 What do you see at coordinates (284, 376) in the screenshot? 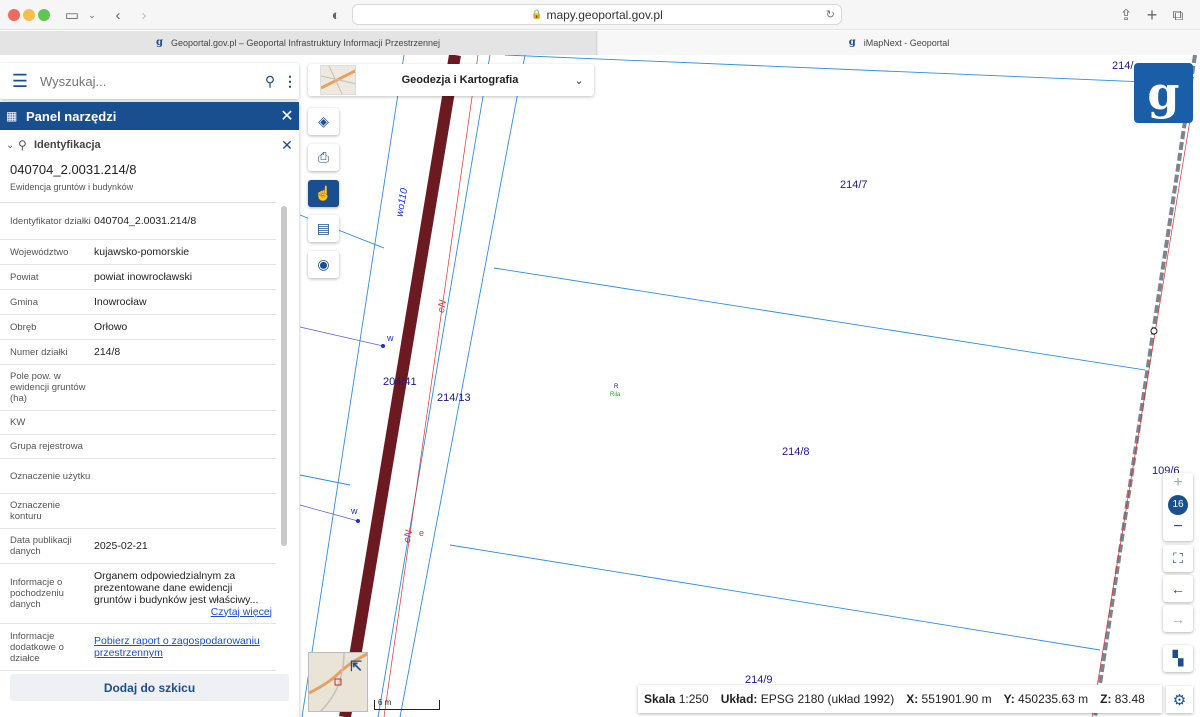
I see `panel-scrollbar` at bounding box center [284, 376].